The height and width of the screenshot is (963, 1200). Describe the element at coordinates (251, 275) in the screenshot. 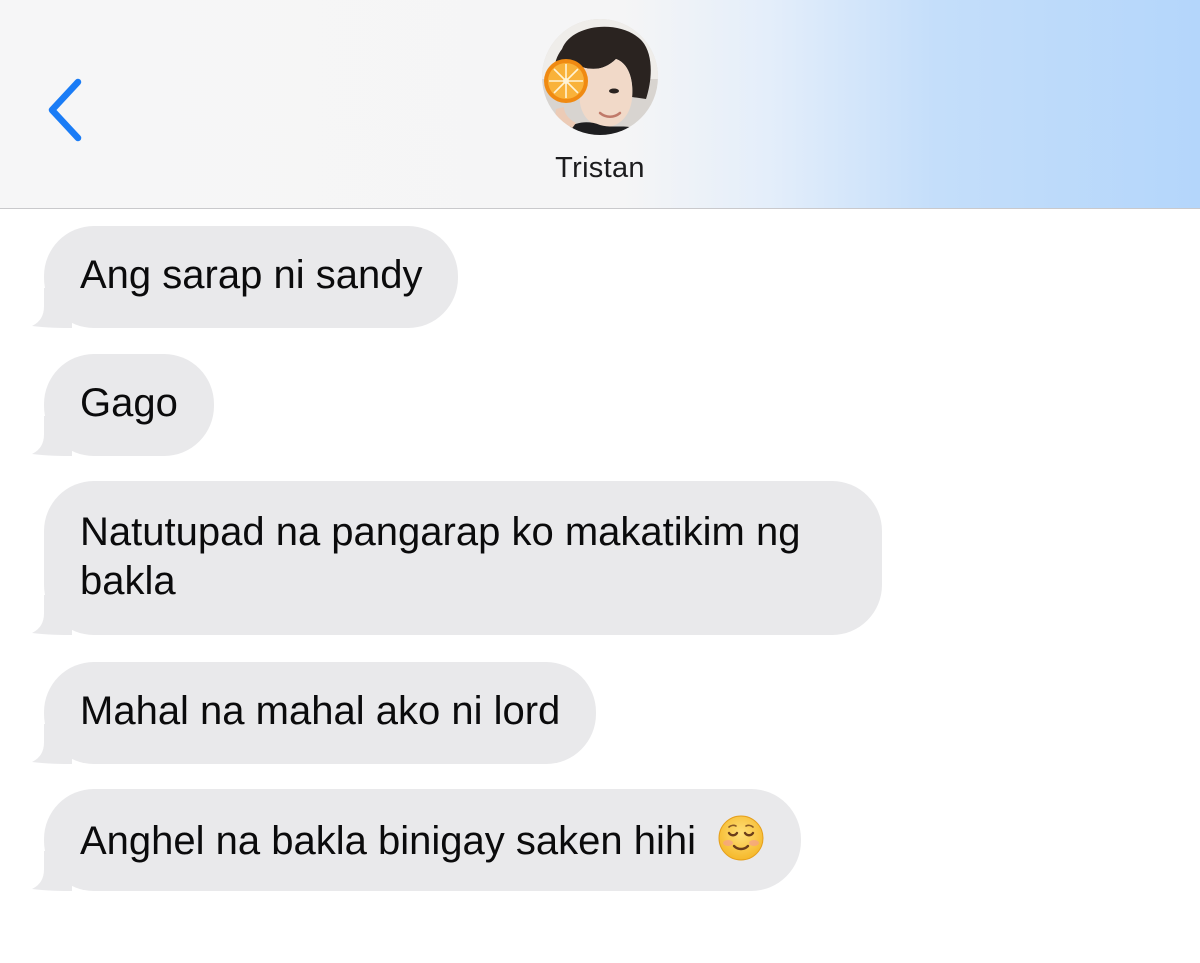

I see `message-text: Ang sarap ni sandy` at that location.